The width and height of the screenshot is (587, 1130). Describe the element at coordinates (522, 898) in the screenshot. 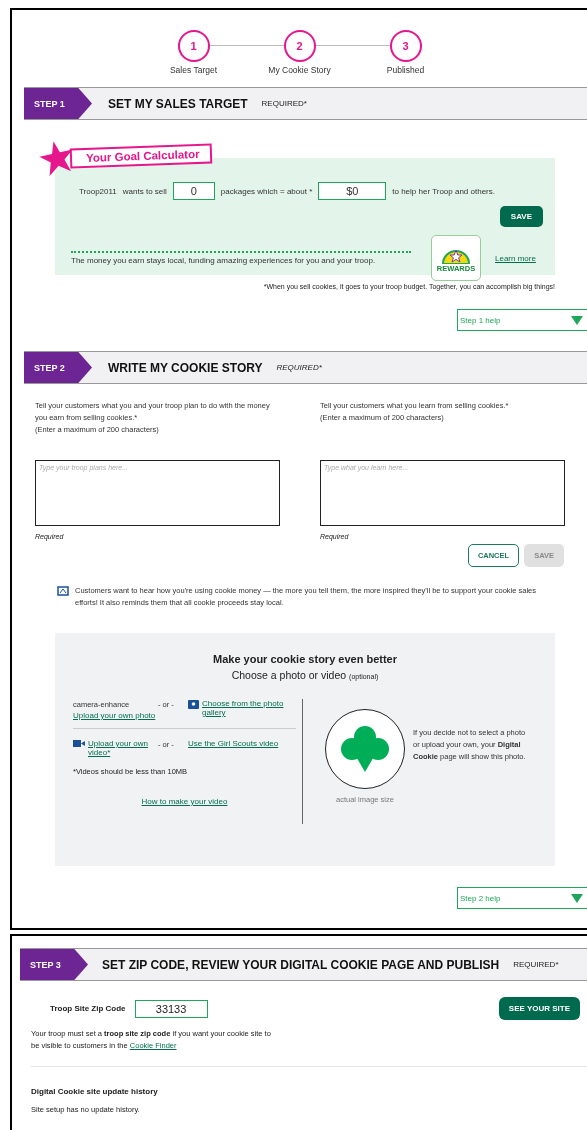

I see `help-dropdown: Step 2 help` at that location.